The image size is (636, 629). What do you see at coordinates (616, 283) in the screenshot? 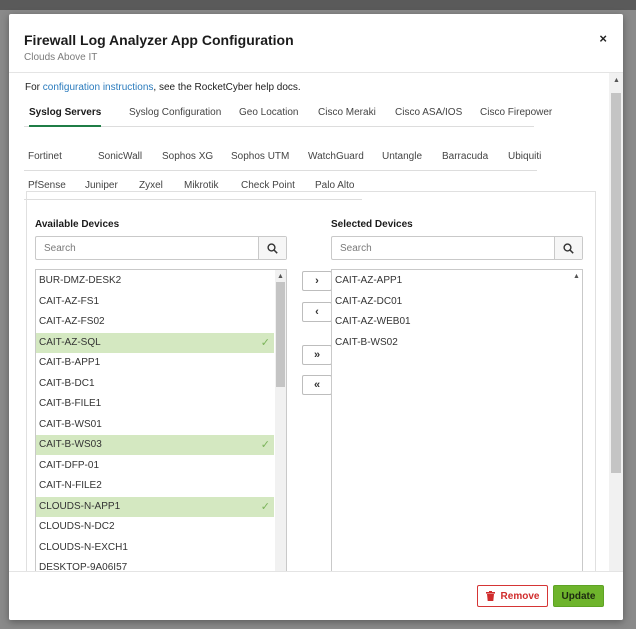
I see `modal-scroll-thumb` at bounding box center [616, 283].